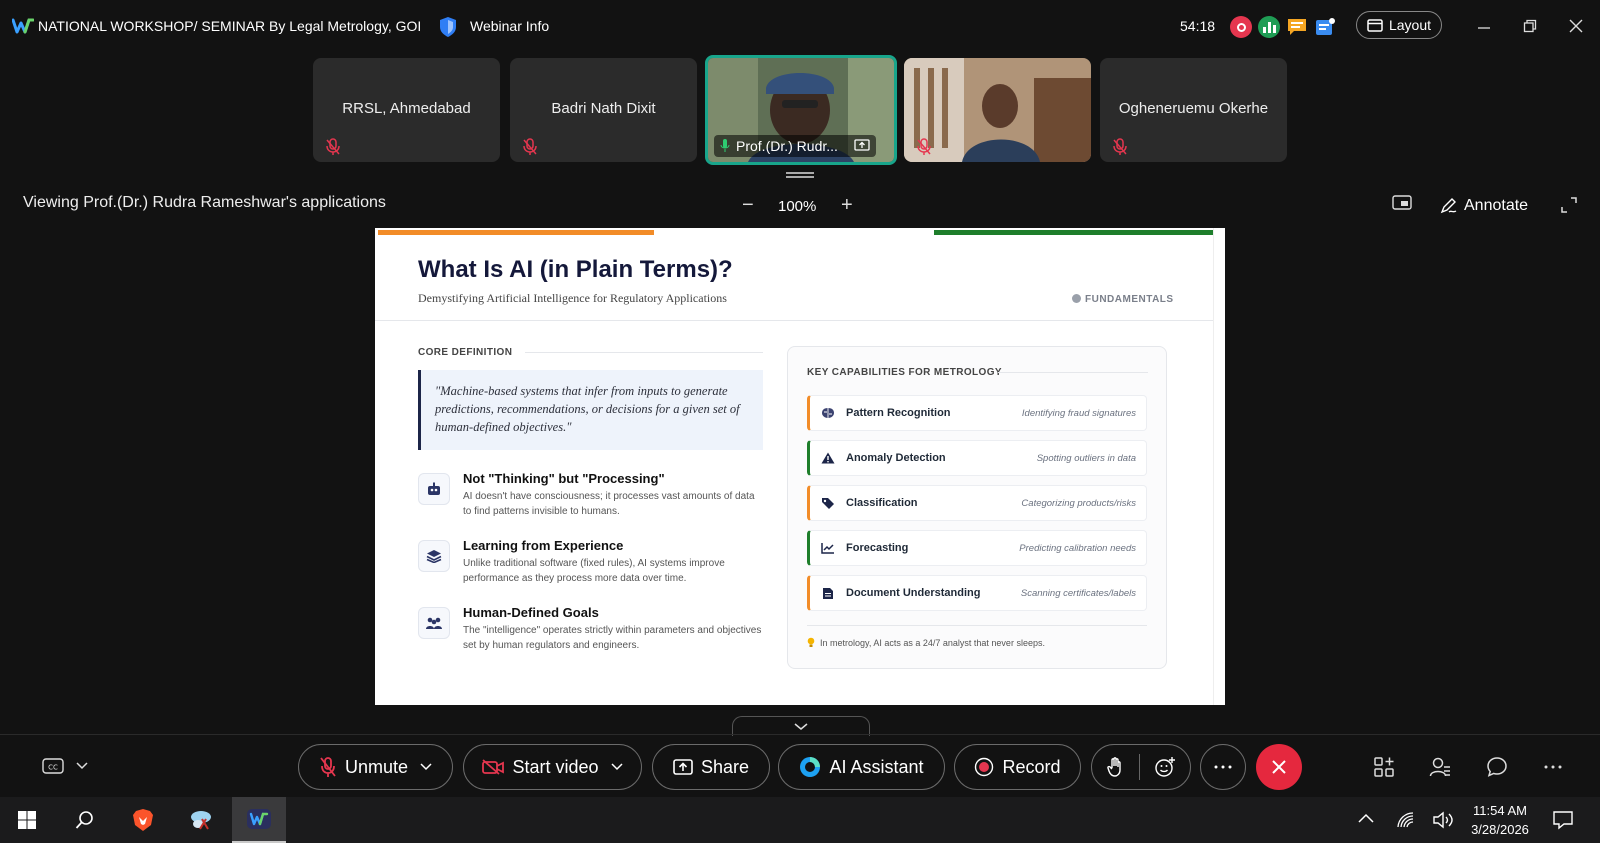 This screenshot has width=1600, height=843. Describe the element at coordinates (333, 146) in the screenshot. I see `mic-muted-icon` at that location.